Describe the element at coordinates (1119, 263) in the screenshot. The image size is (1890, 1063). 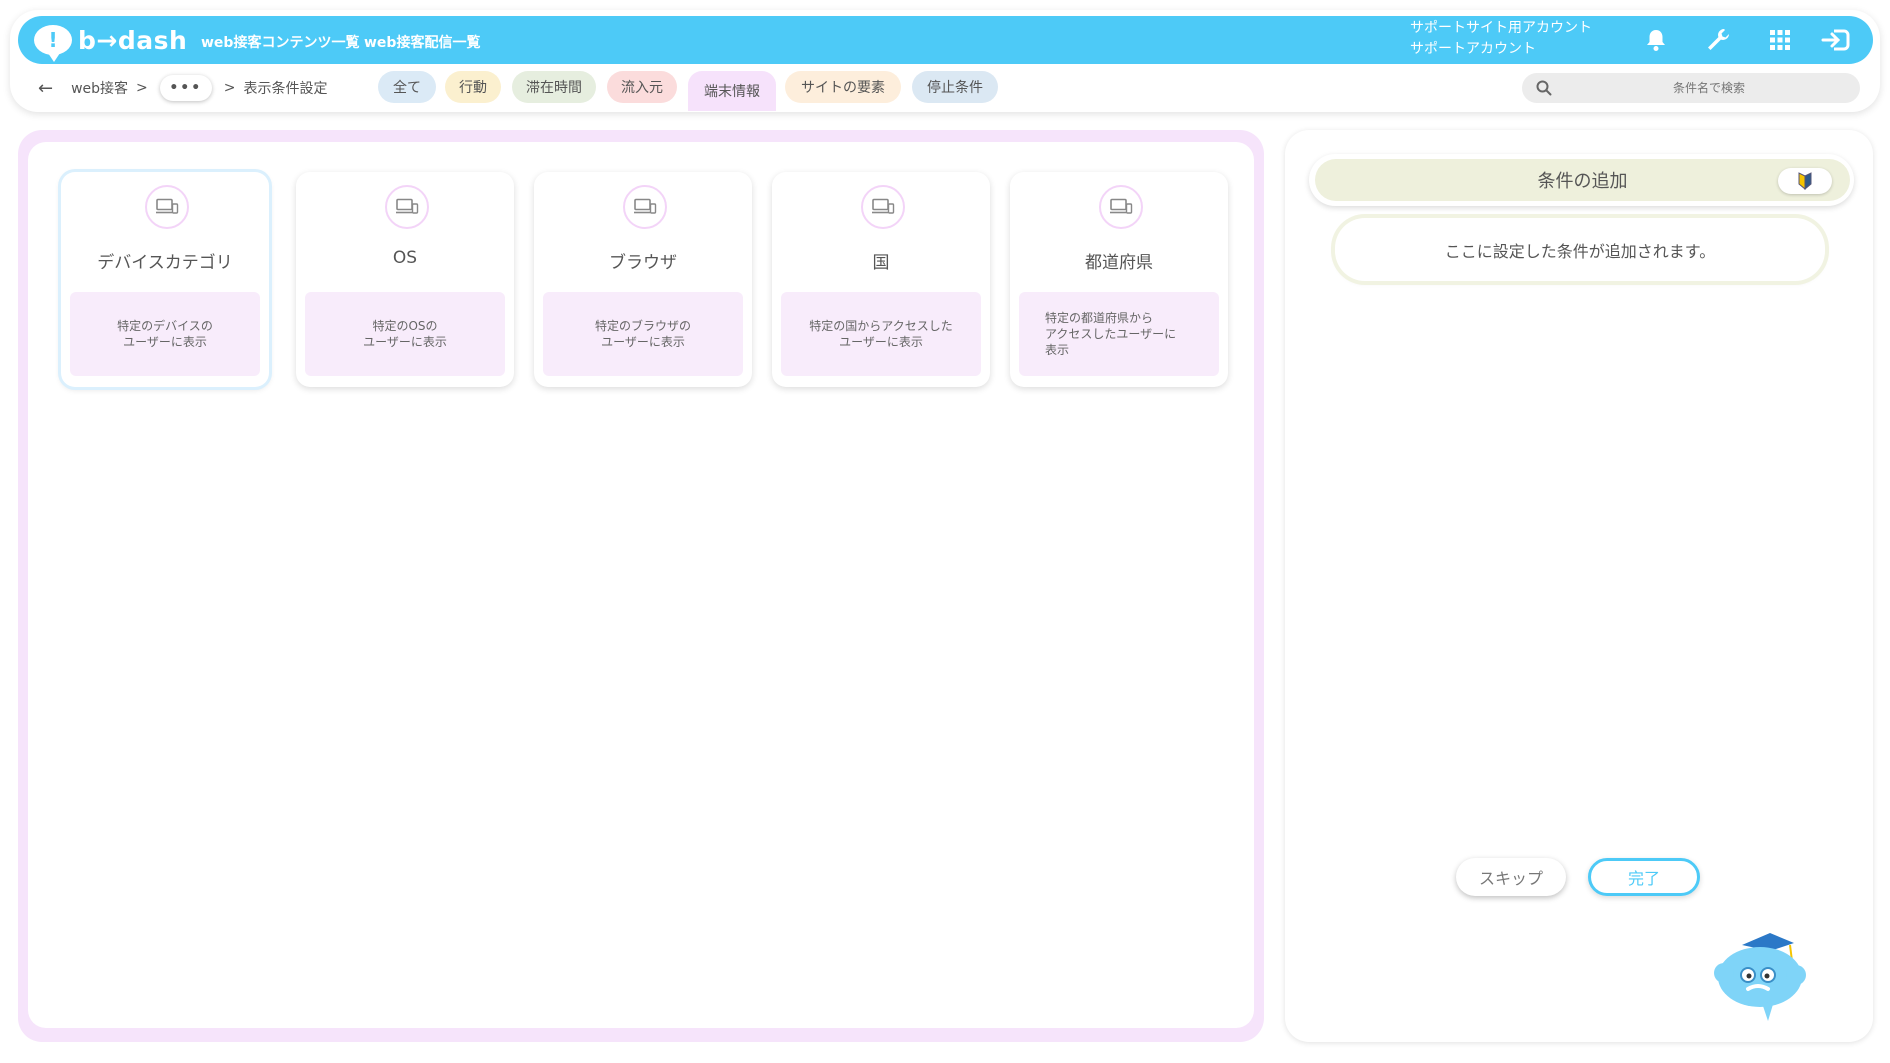
I see `card-title: 都道府県` at that location.